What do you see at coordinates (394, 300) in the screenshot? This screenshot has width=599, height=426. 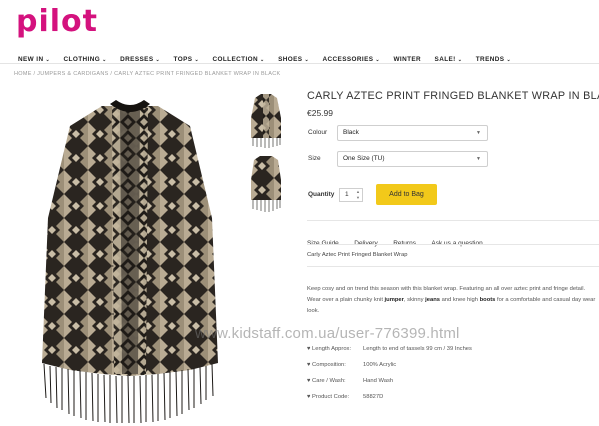 I see `link-jumper: jumper` at bounding box center [394, 300].